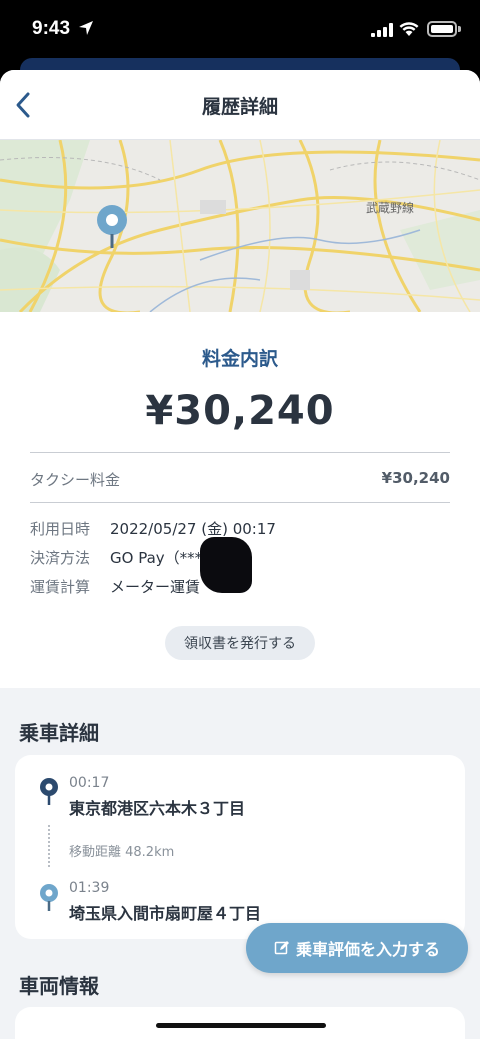  Describe the element at coordinates (122, 852) in the screenshot. I see `travel-distance: 移動距離 48.2km` at that location.